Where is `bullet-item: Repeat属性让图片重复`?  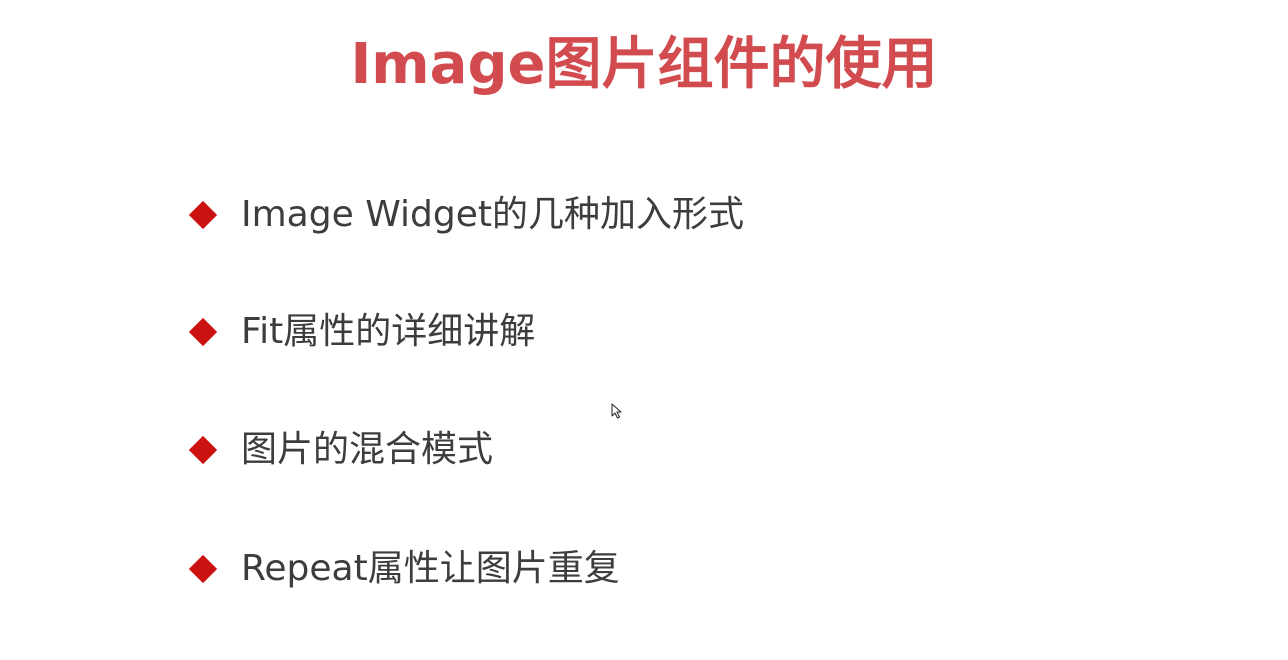 bullet-item: Repeat属性让图片重复 is located at coordinates (403, 569).